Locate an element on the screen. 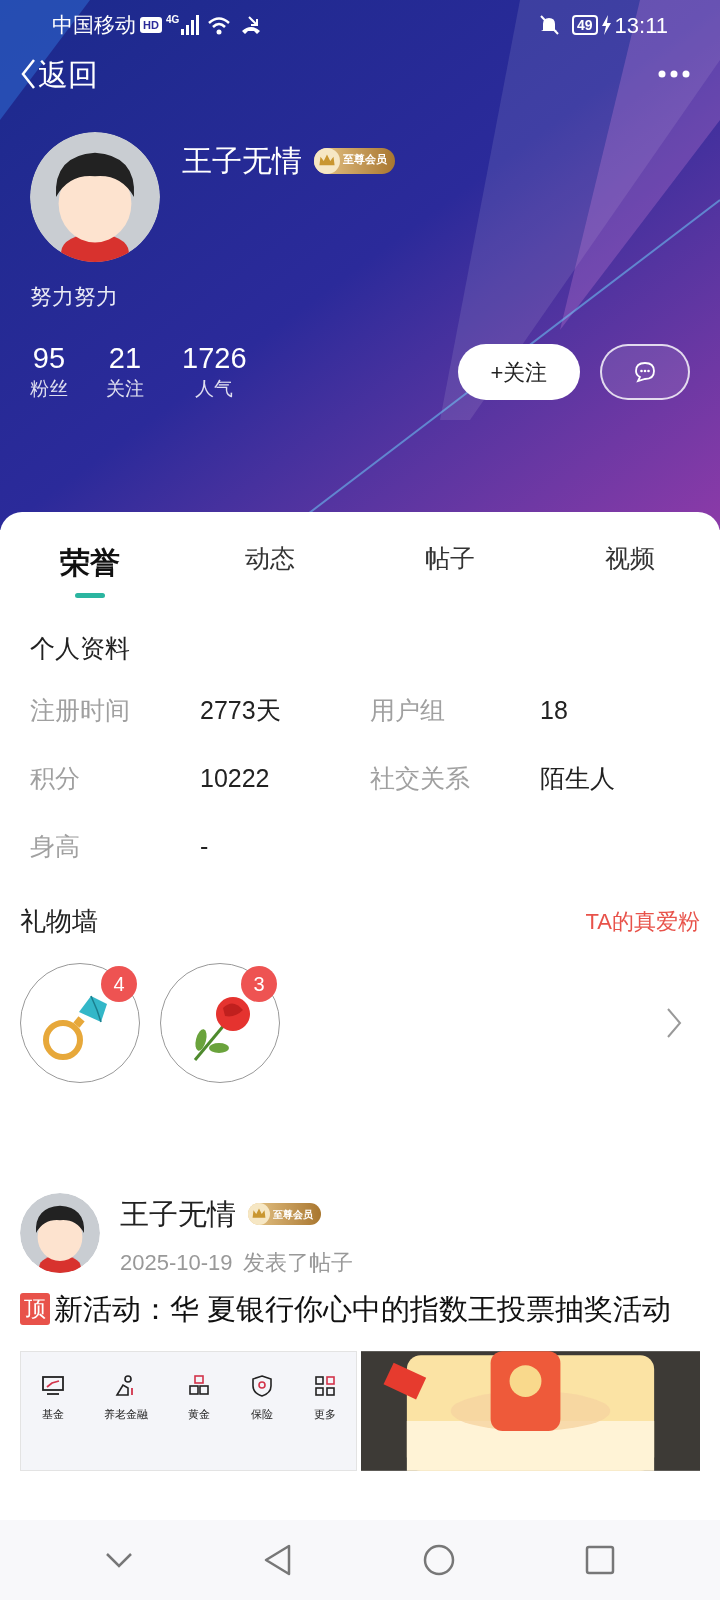 This screenshot has width=720, height=1600. chart-monitor-icon is located at coordinates (52, 1386).